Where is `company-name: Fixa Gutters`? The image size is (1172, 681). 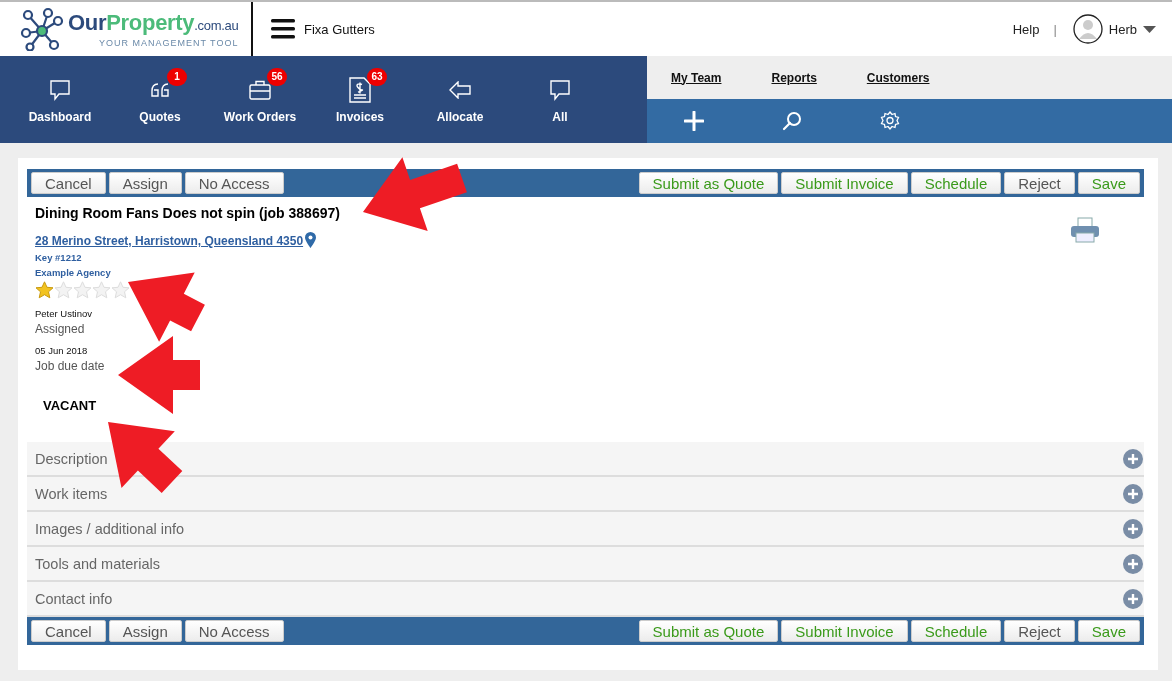
company-name: Fixa Gutters is located at coordinates (339, 29).